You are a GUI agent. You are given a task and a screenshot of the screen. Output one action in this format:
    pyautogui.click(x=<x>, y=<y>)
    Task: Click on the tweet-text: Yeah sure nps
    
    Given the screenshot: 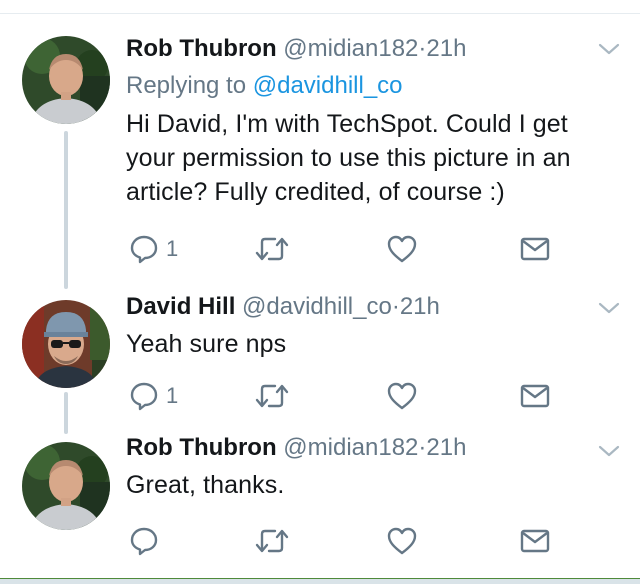 What is the action you would take?
    pyautogui.click(x=206, y=344)
    